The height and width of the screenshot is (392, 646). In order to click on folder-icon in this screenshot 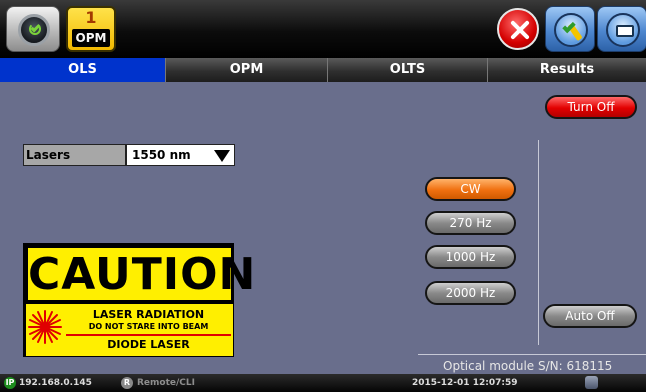, I will do `click(623, 30)`.